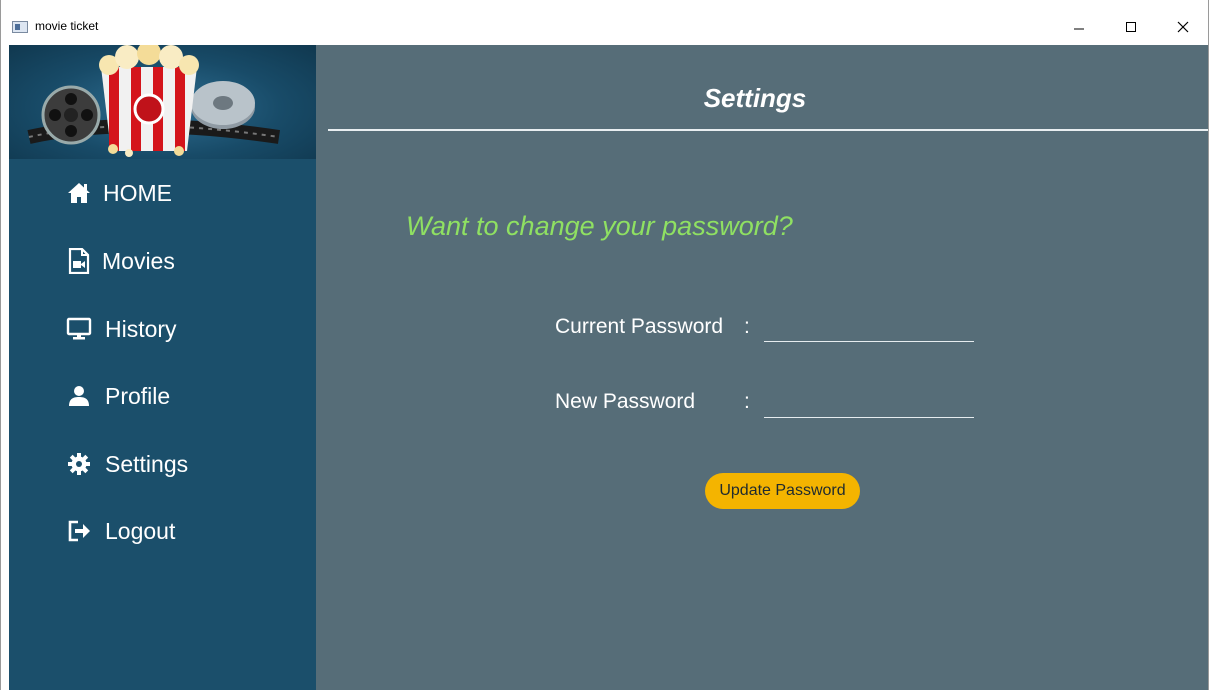 Image resolution: width=1209 pixels, height=690 pixels. I want to click on minimize-icon, so click(1079, 29).